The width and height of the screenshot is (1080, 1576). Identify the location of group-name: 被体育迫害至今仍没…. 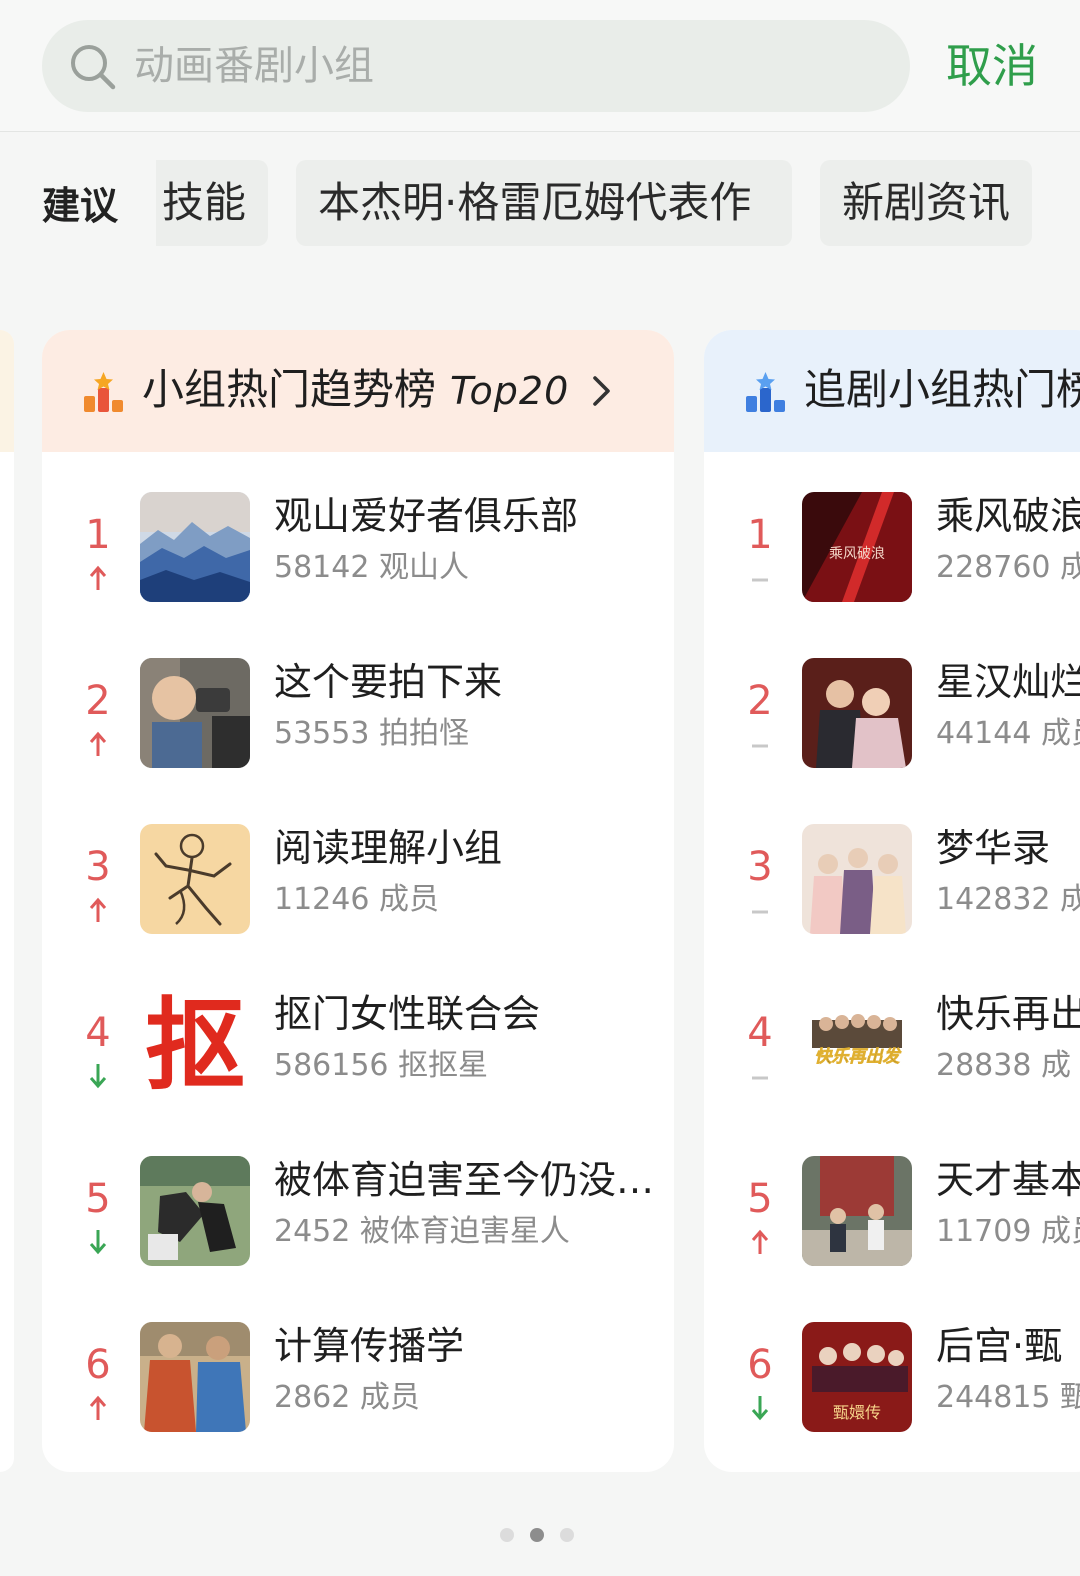
(464, 1180).